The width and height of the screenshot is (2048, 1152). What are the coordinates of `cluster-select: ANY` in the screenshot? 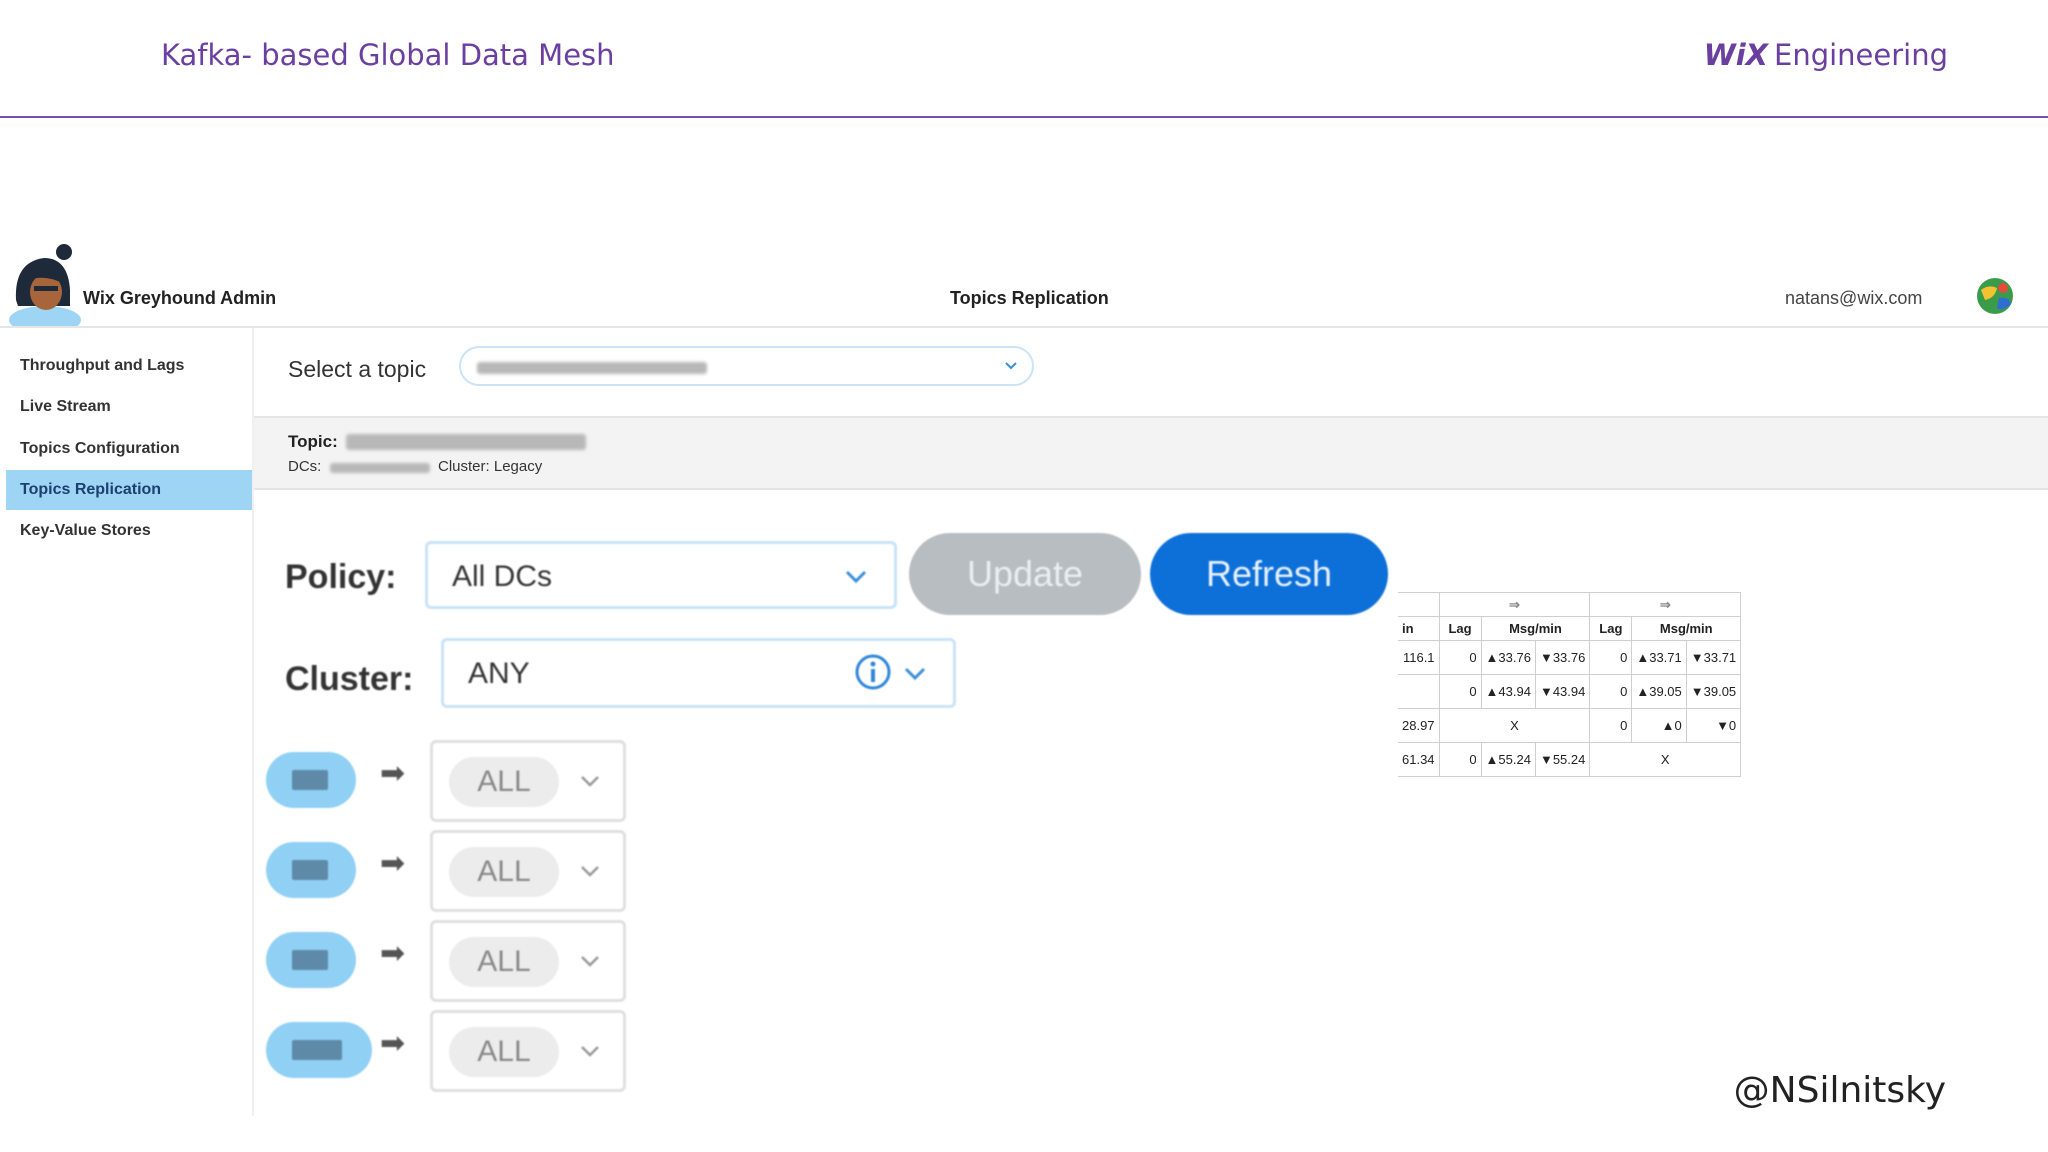 It's located at (698, 673).